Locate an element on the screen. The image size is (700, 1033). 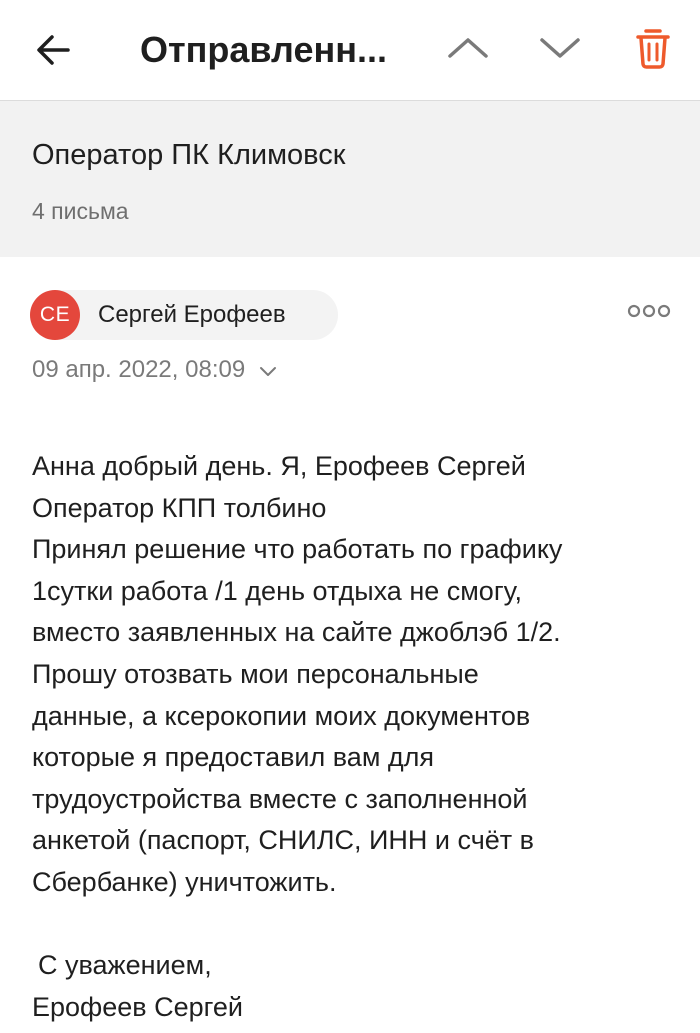
message-date: 09 апр. 2022, 08:09 is located at coordinates (155, 370).